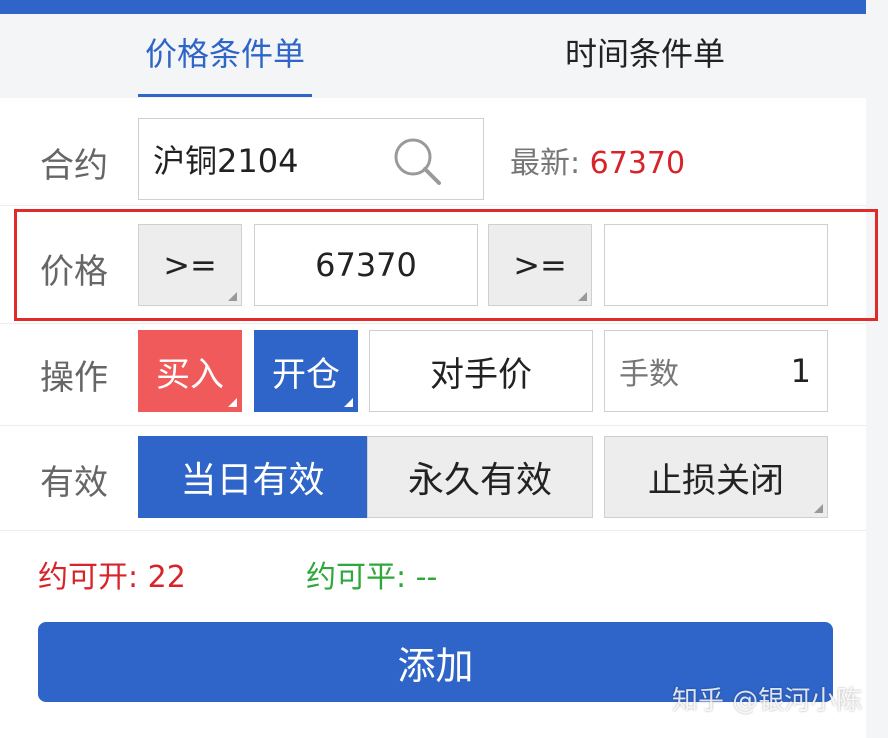 The width and height of the screenshot is (888, 738). I want to click on validity-permanent-button: 永久有效, so click(480, 477).